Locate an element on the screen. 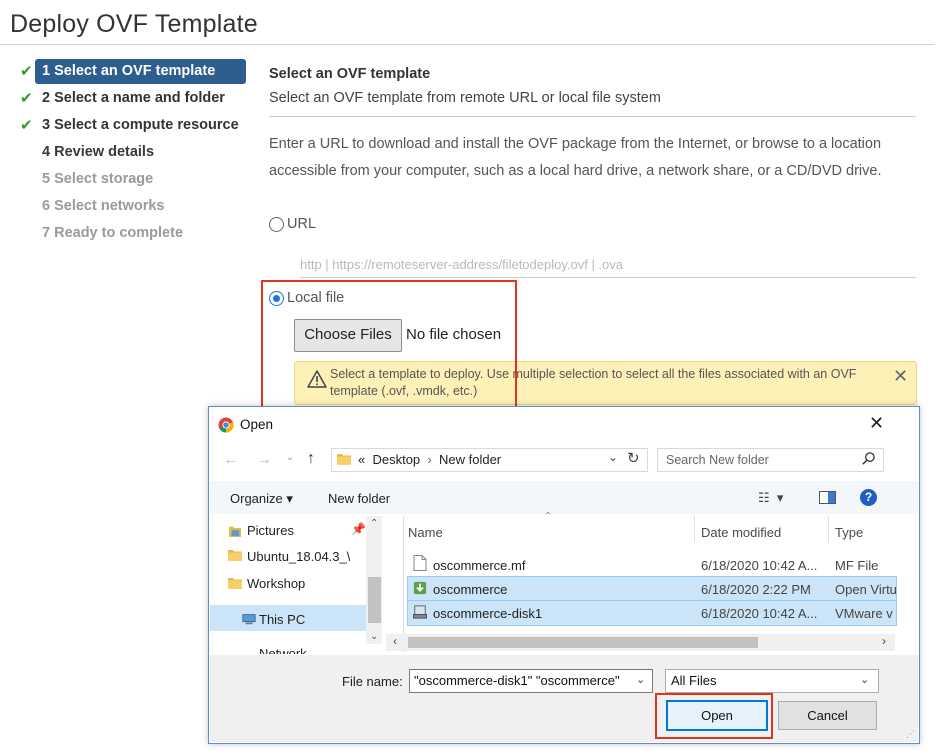  step-label: 4 Review details is located at coordinates (98, 152).